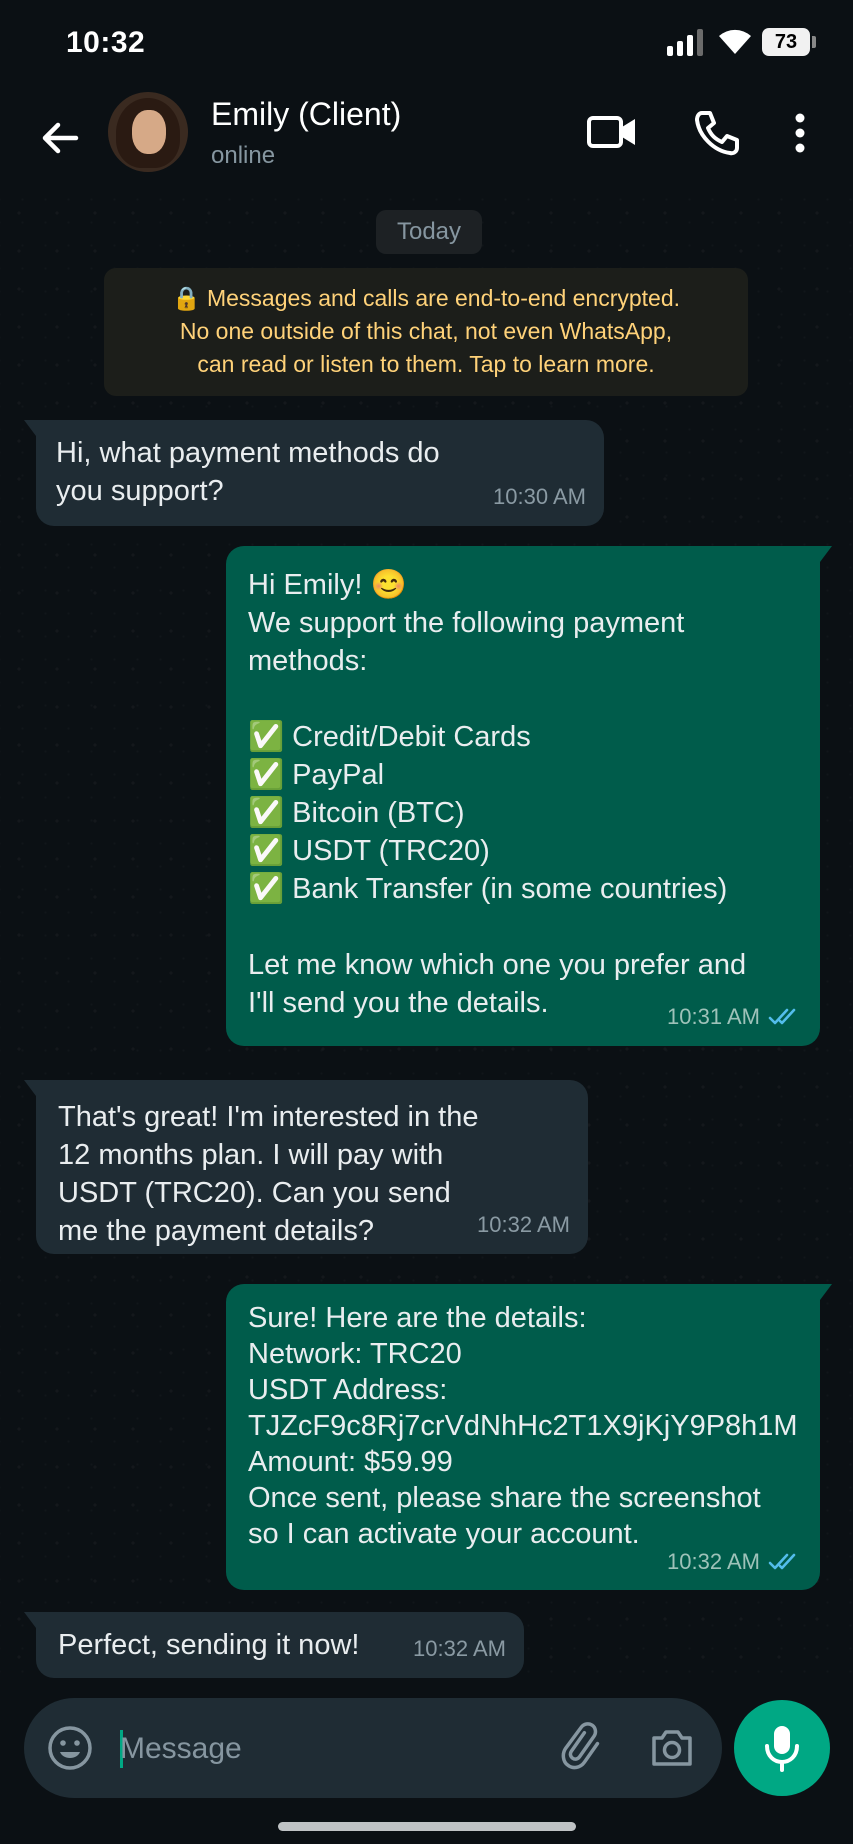 This screenshot has height=1844, width=853. I want to click on avatar, so click(148, 132).